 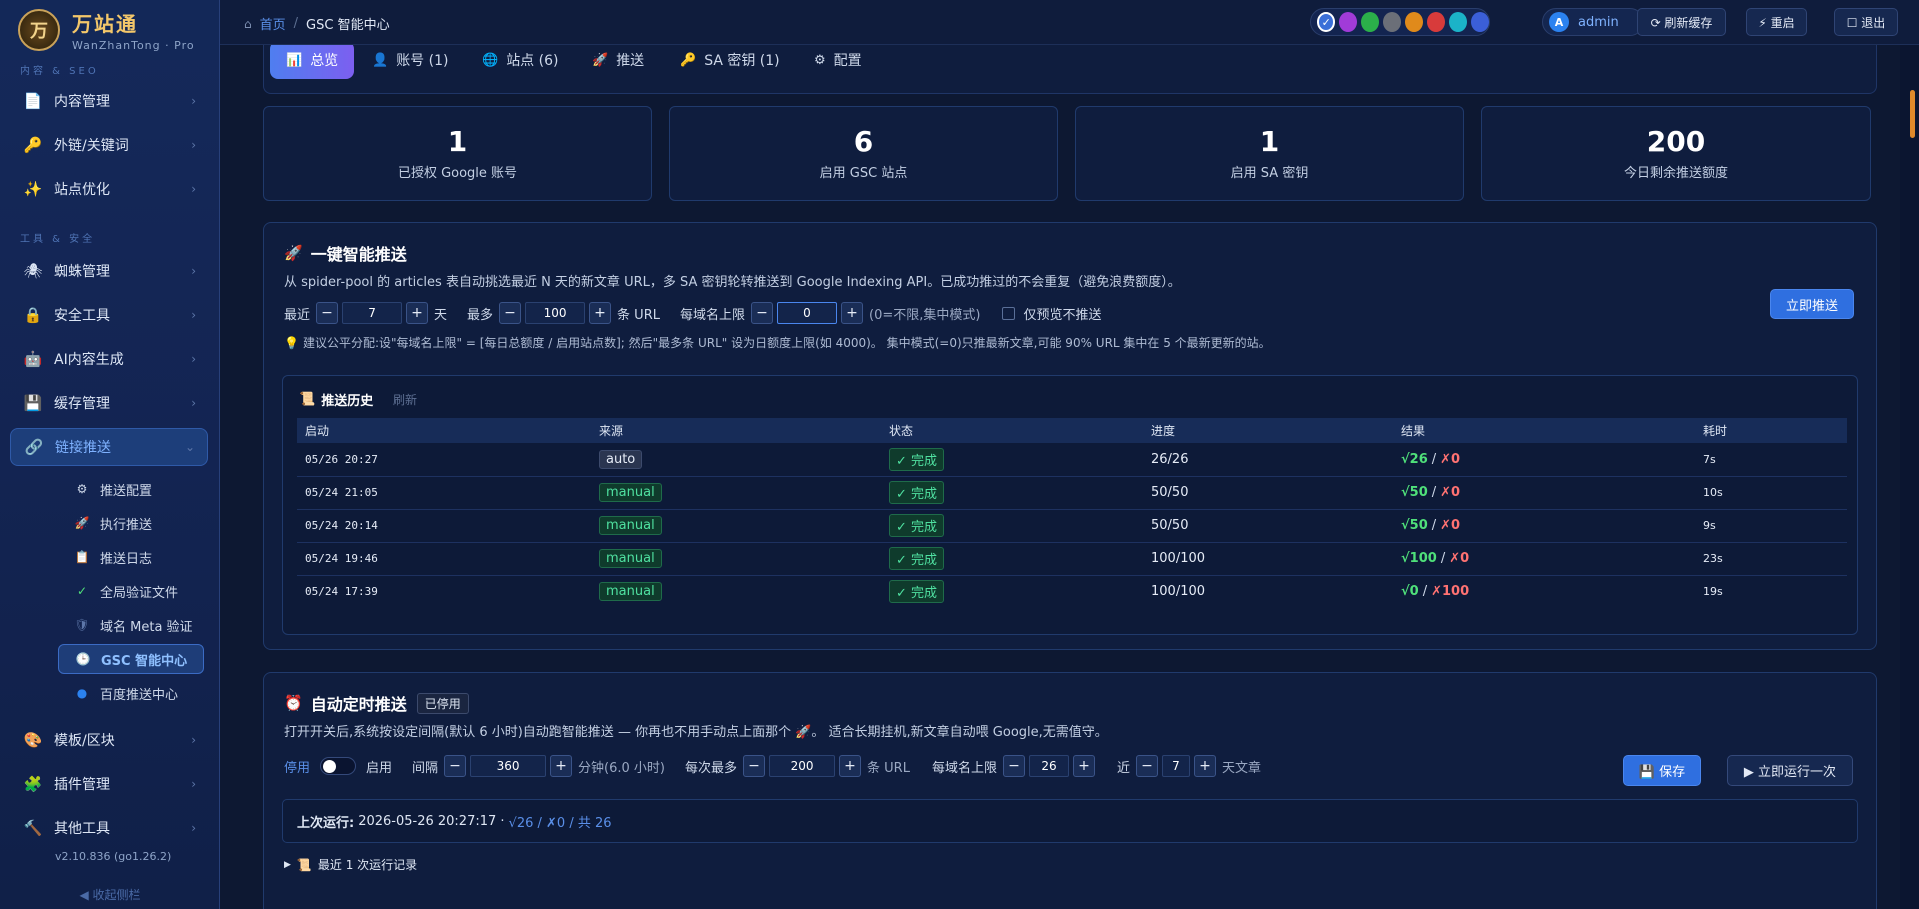 I want to click on sidebar-item-link-push: 🔗 链接推送 ⌄, so click(x=109, y=447).